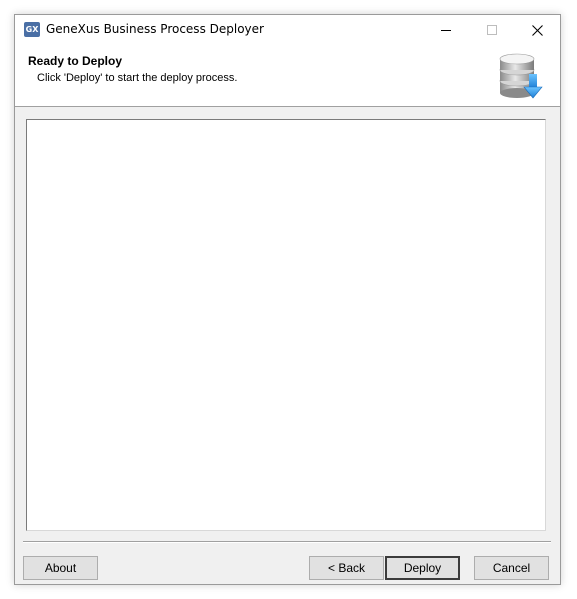 The width and height of the screenshot is (577, 599). Describe the element at coordinates (521, 76) in the screenshot. I see `database-download-icon` at that location.